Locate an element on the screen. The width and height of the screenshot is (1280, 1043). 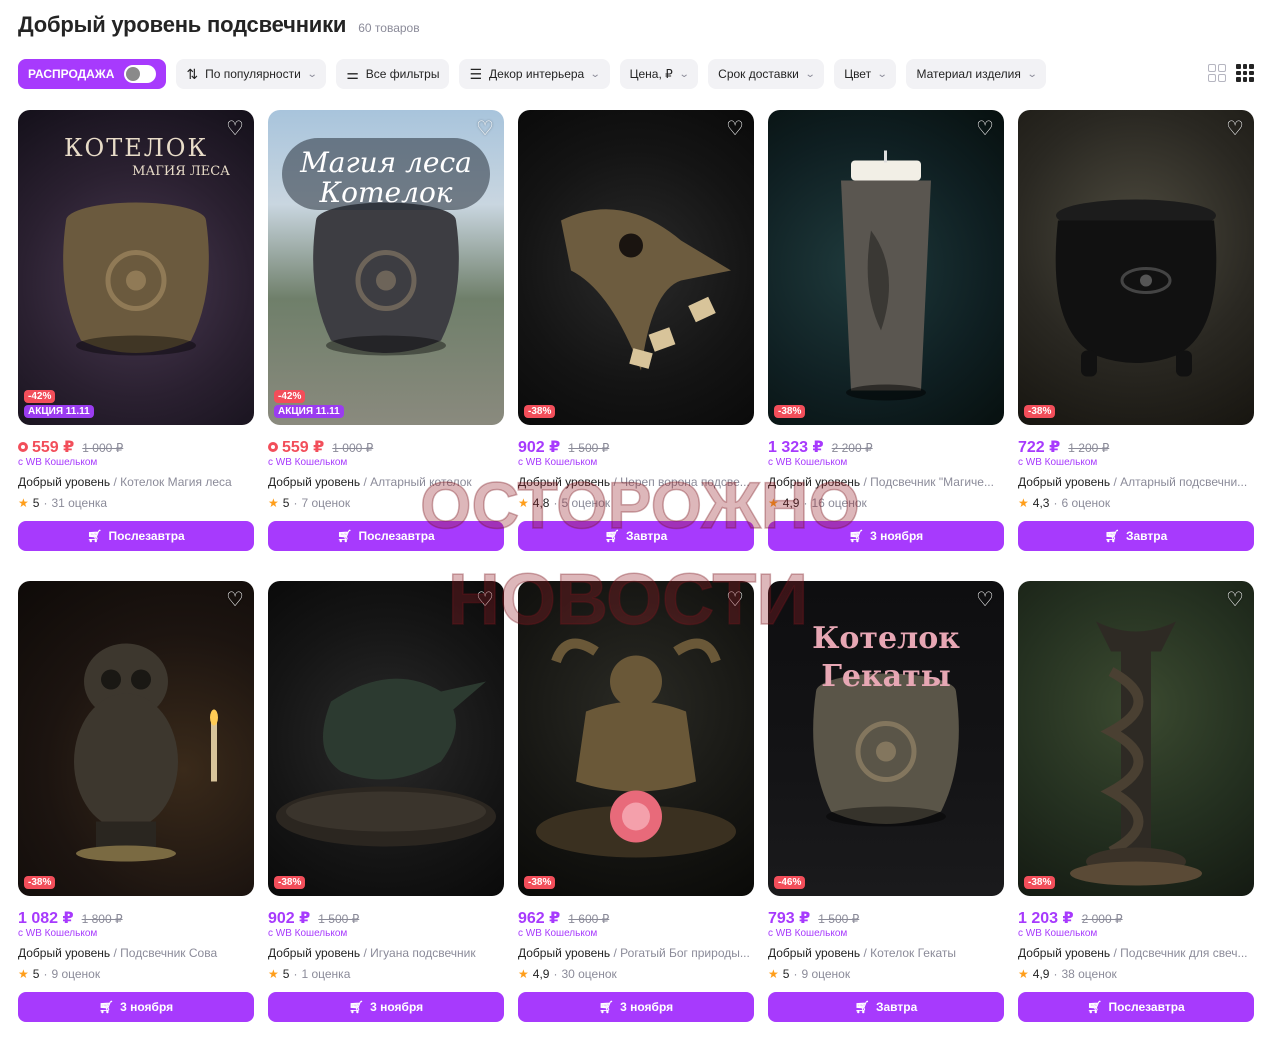
delivery-label: Завтра is located at coordinates (896, 1007).